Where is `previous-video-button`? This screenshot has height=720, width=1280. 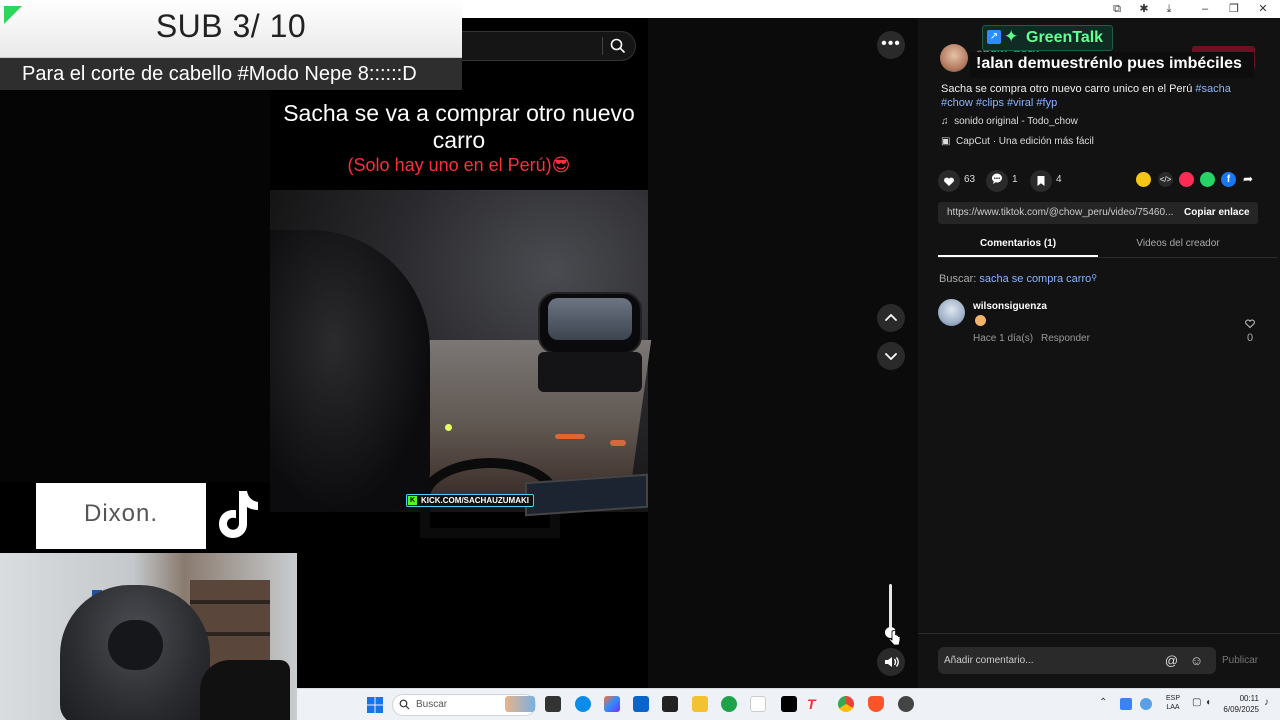
previous-video-button is located at coordinates (891, 318).